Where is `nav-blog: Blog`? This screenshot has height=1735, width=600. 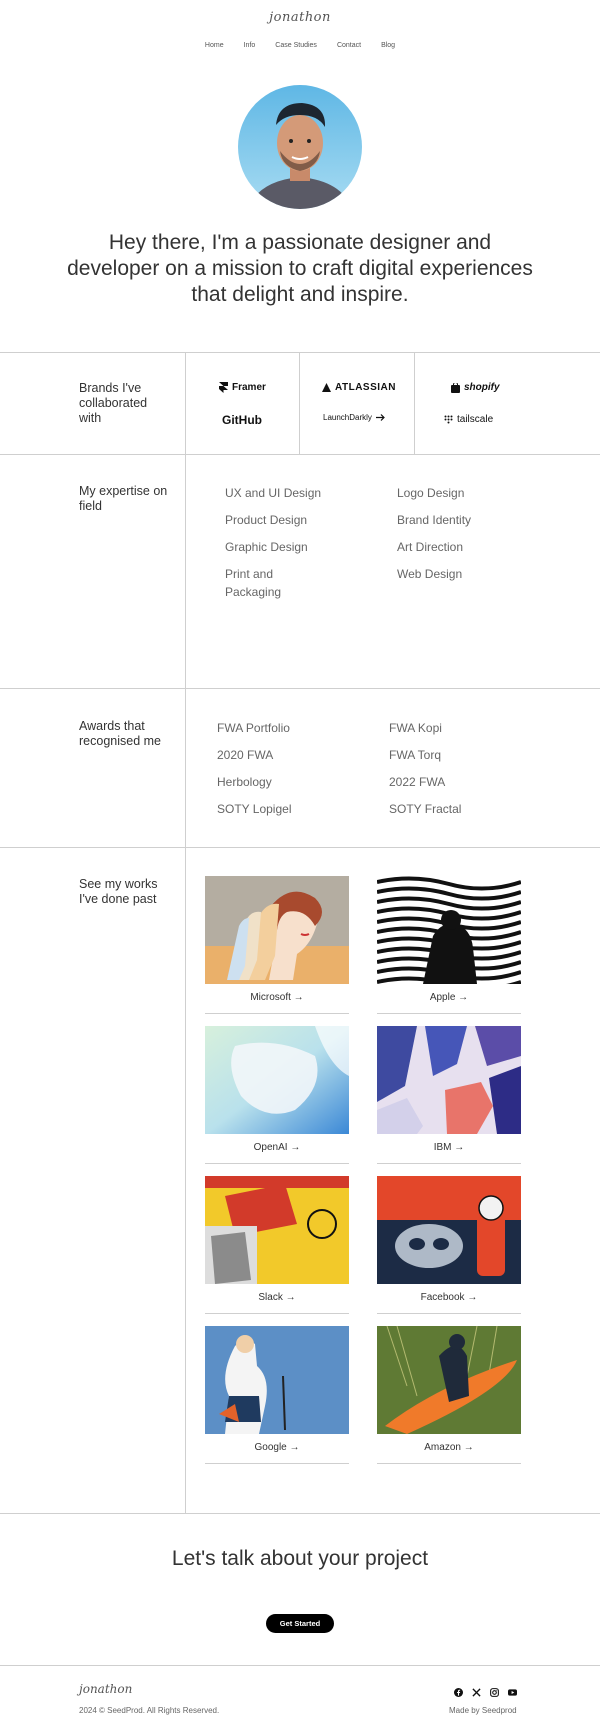
nav-blog: Blog is located at coordinates (388, 45).